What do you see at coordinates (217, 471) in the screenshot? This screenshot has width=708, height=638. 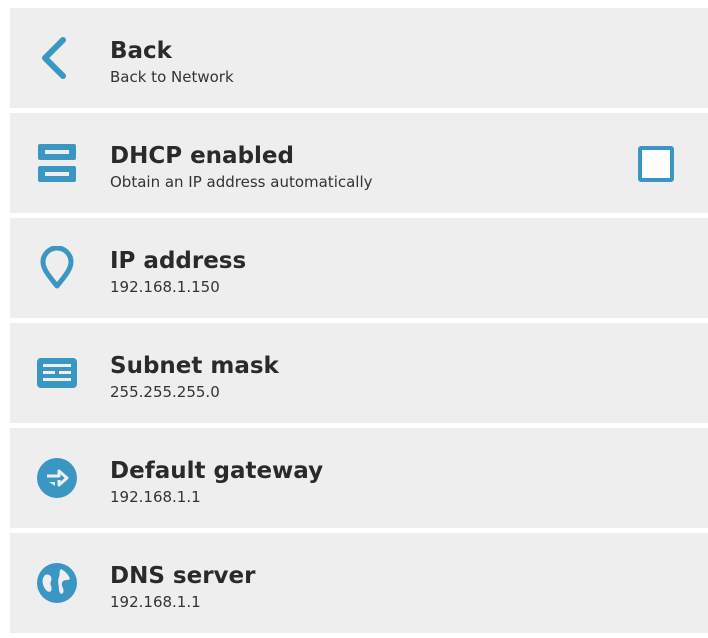 I see `default-gateway-title: Default gateway` at bounding box center [217, 471].